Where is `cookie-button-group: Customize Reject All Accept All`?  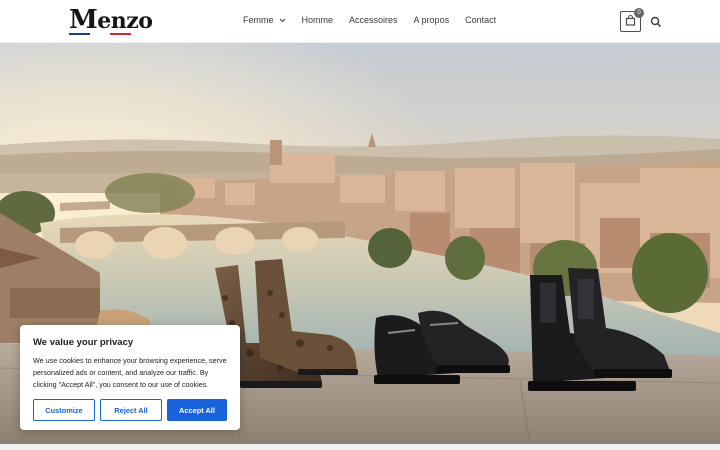
cookie-button-group: Customize Reject All Accept All is located at coordinates (130, 410).